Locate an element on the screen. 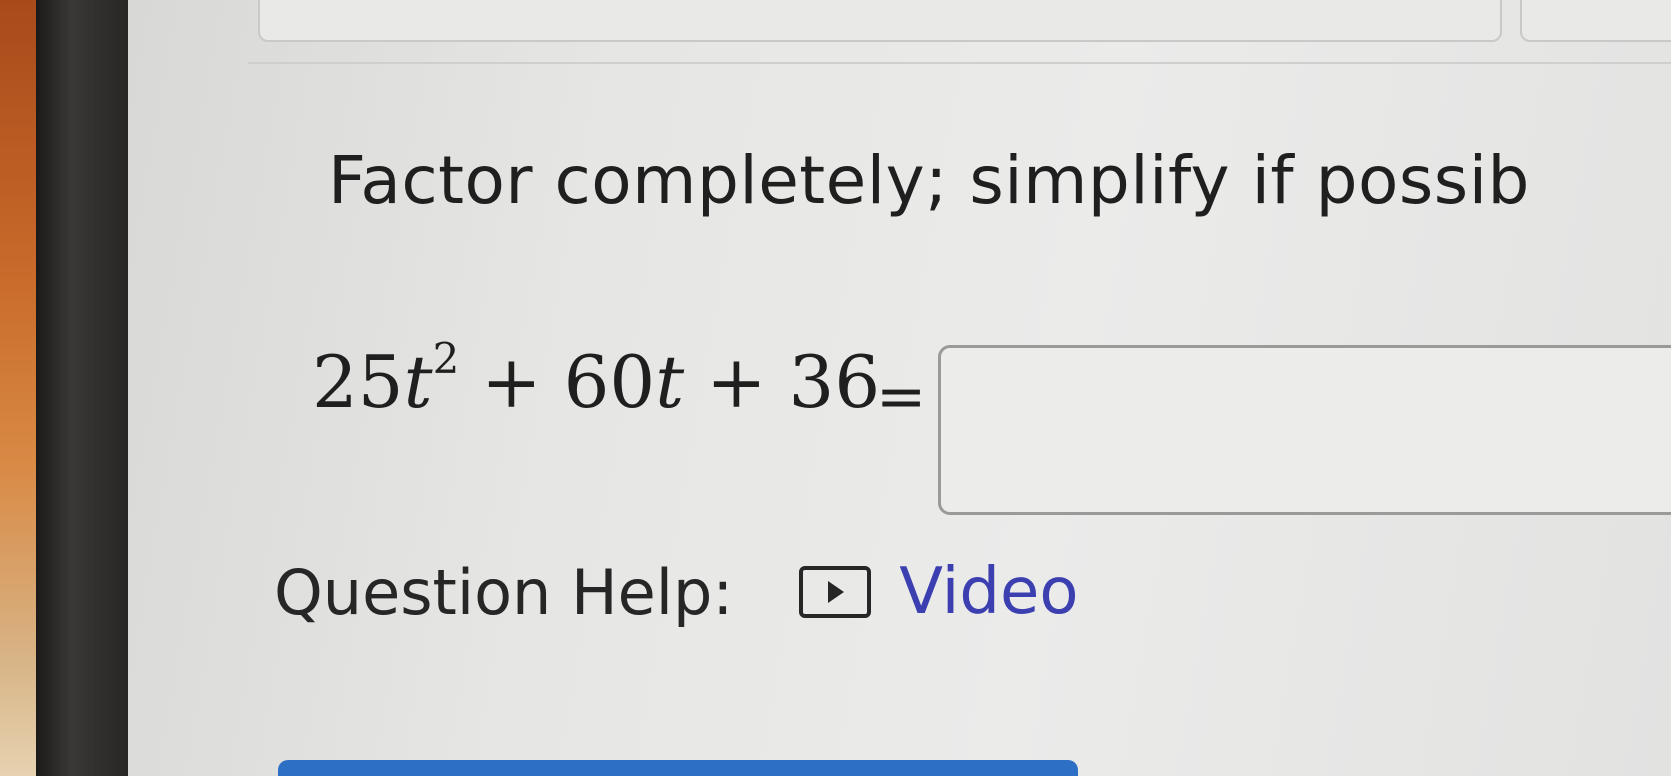 The height and width of the screenshot is (776, 1671). question-help: Question Help: Video is located at coordinates (676, 592).